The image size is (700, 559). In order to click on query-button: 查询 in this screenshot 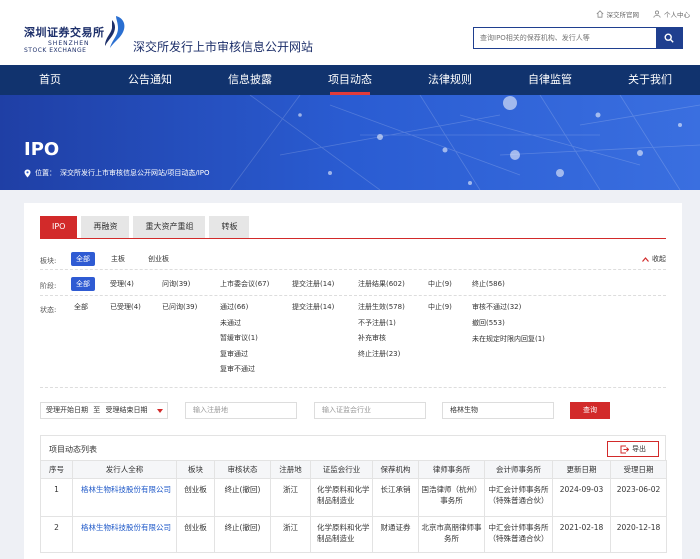, I will do `click(590, 410)`.